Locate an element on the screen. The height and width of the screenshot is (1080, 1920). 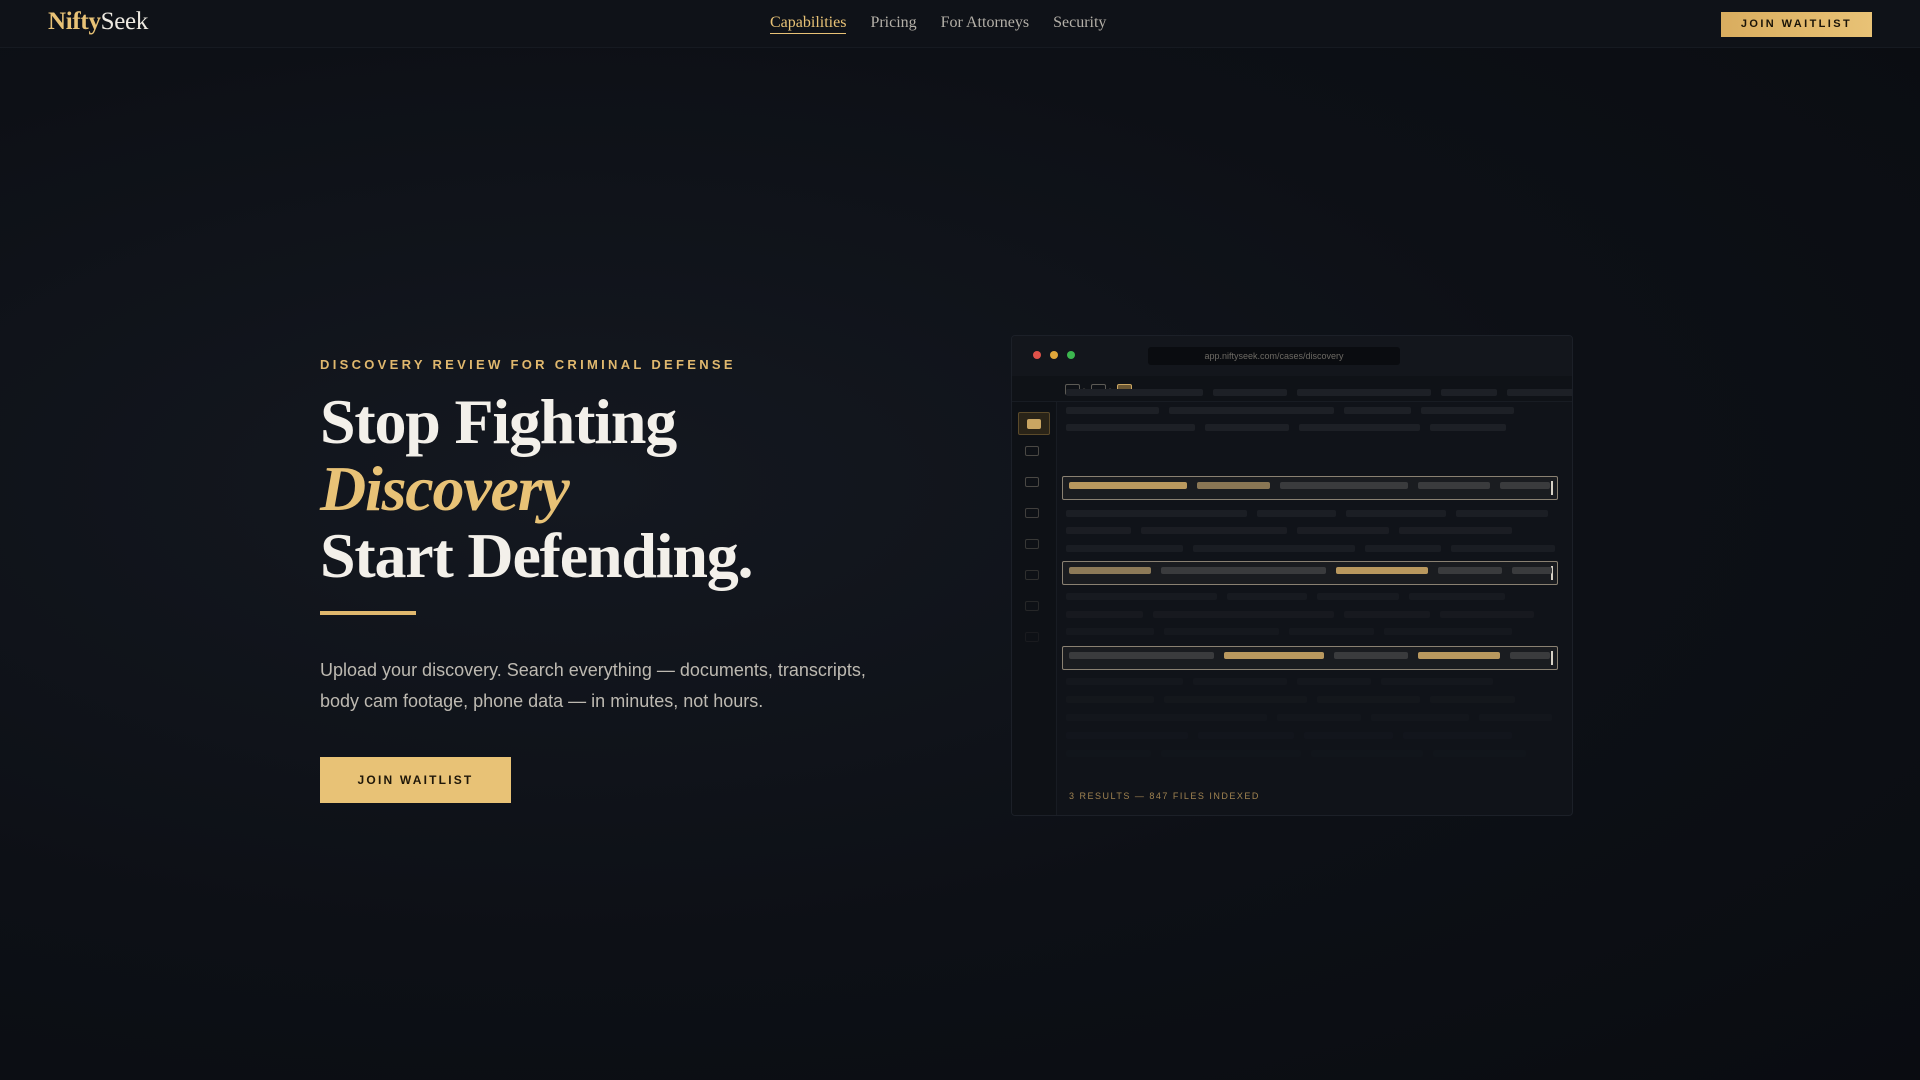
hero-headline-line-1: Stop Fighting is located at coordinates (498, 421).